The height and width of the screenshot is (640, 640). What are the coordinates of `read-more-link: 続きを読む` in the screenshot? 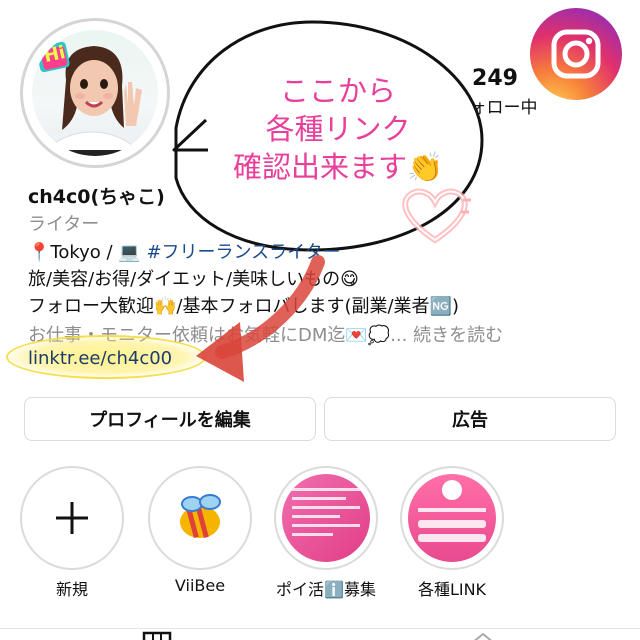 It's located at (458, 335).